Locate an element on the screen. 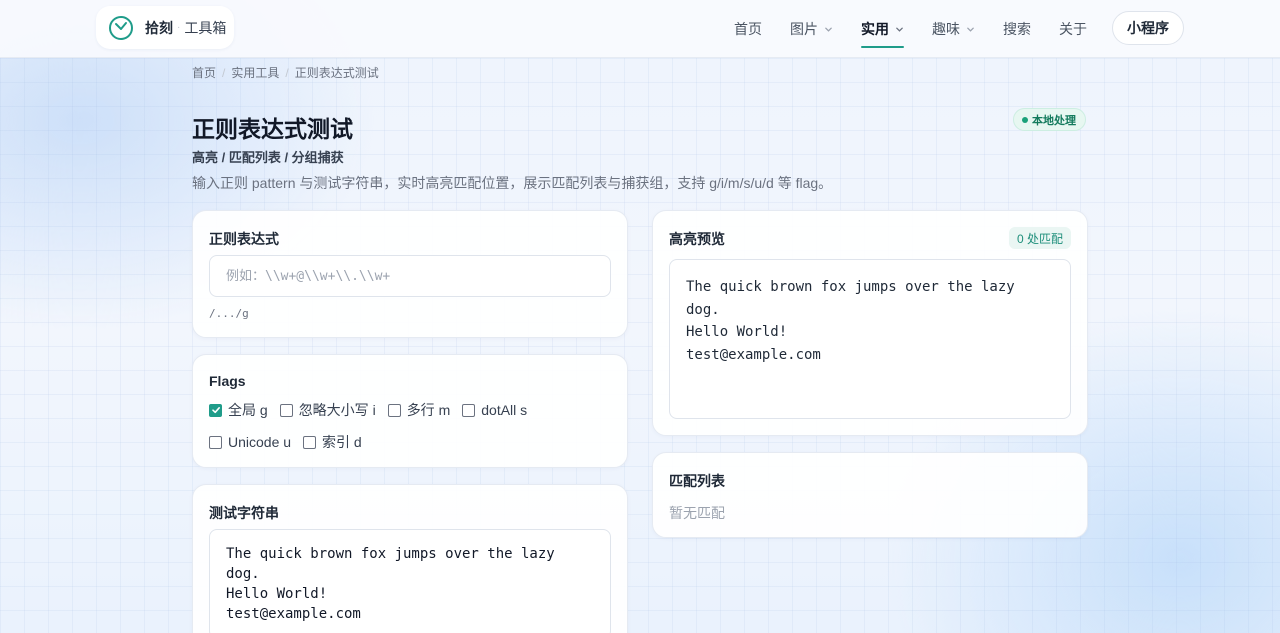 This screenshot has height=633, width=1280. nav-utilities: 实用 is located at coordinates (882, 29).